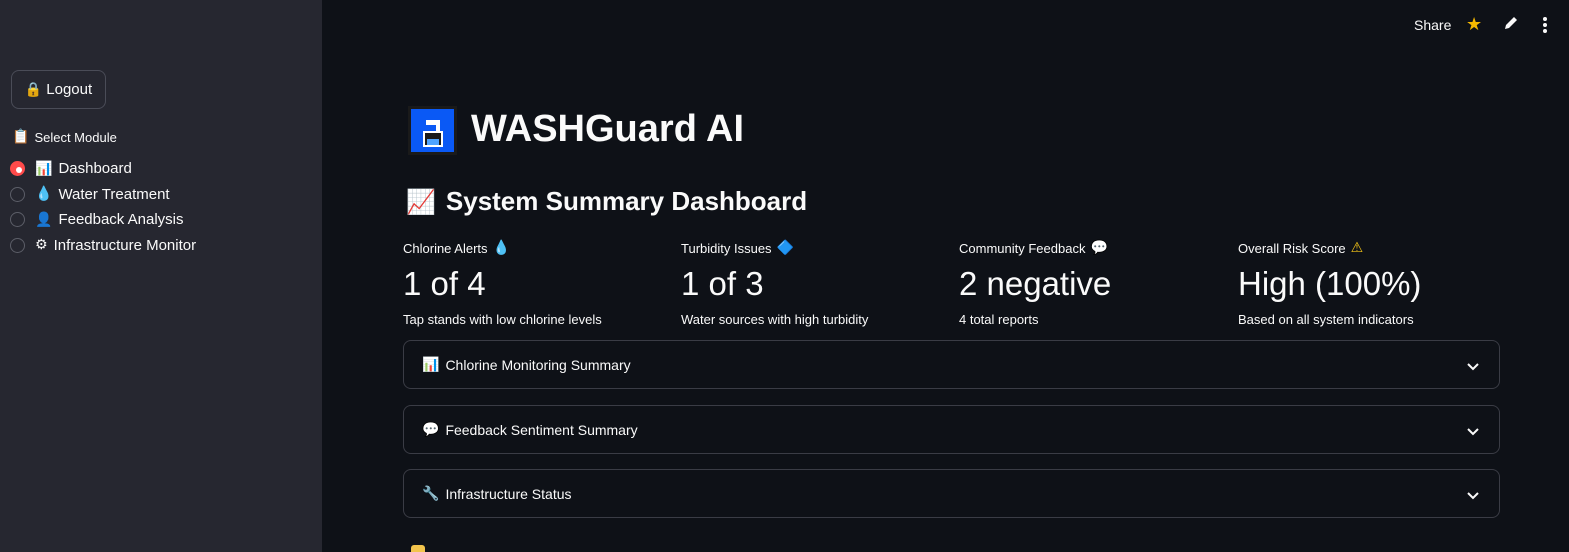  I want to click on warning-icon: ⚠, so click(1357, 248).